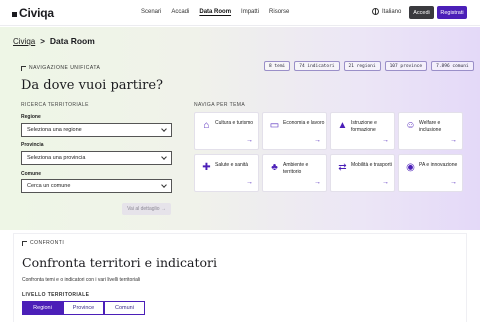 This screenshot has width=480, height=322. I want to click on stat-badge-comuni: 7.896 comuni, so click(452, 66).